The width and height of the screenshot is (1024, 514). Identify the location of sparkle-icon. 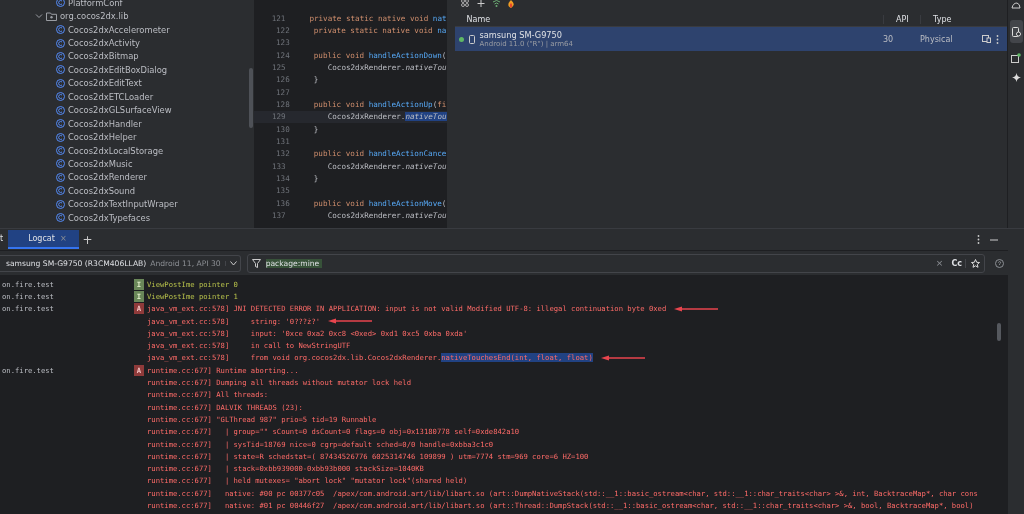
(1016, 77).